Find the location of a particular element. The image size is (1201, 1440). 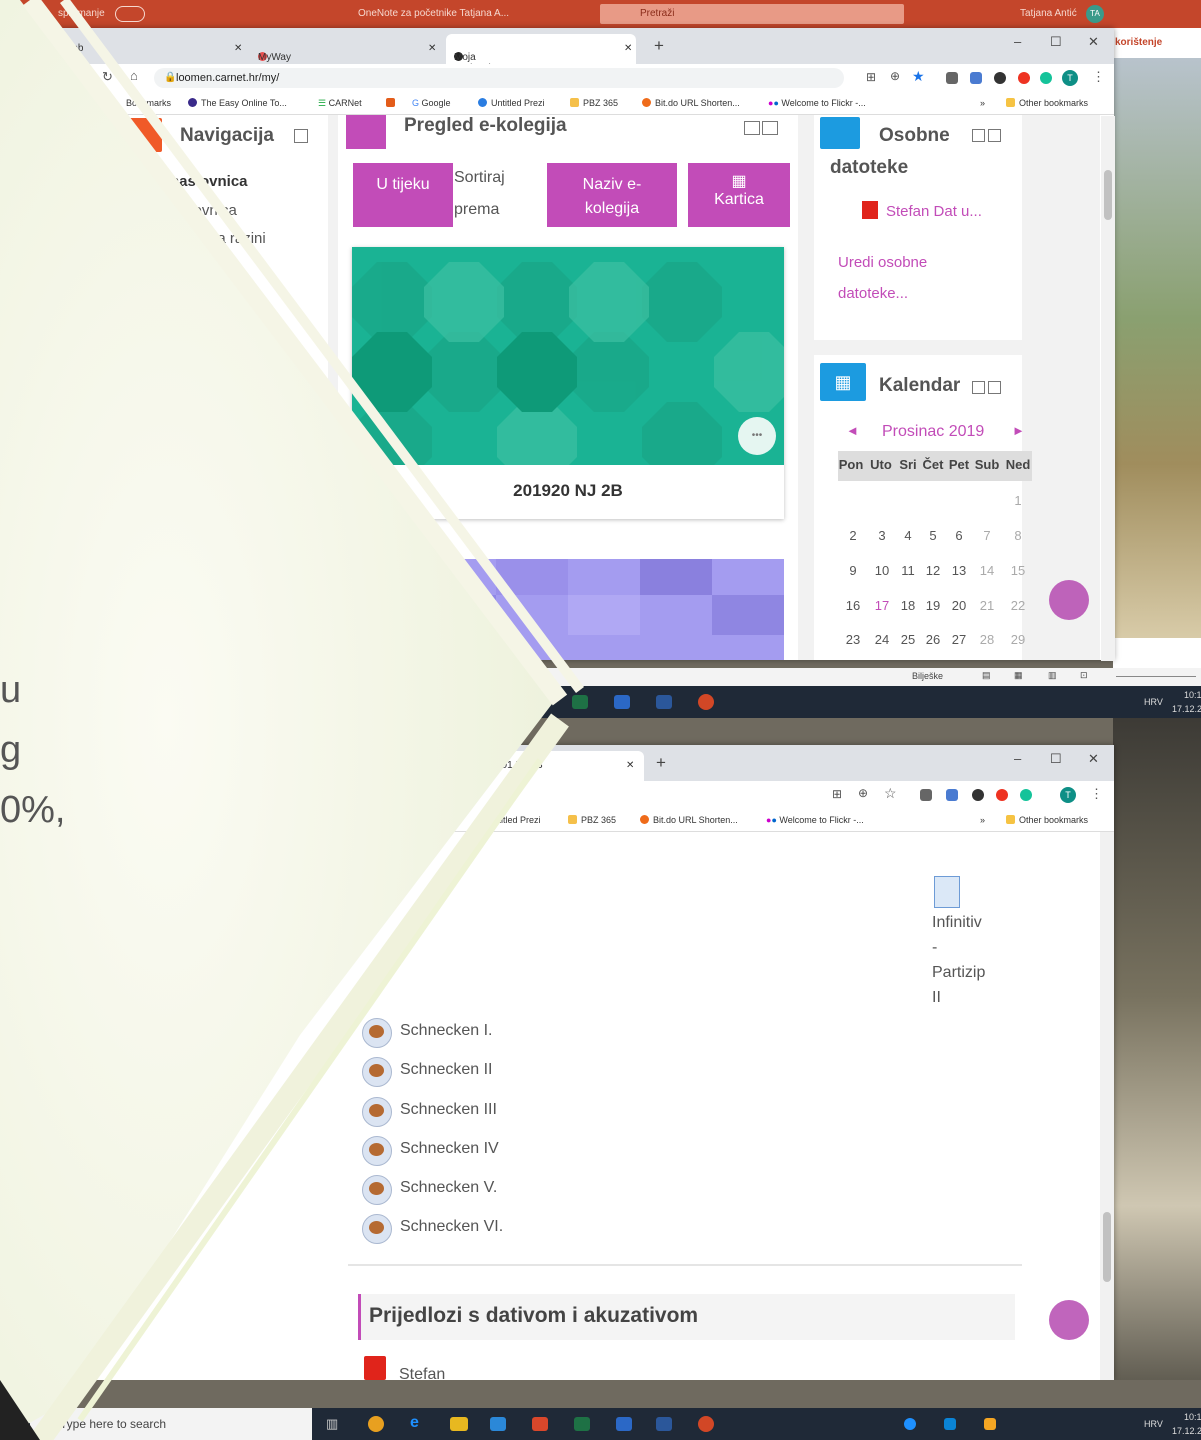

star-icon: ★ is located at coordinates (918, 76).